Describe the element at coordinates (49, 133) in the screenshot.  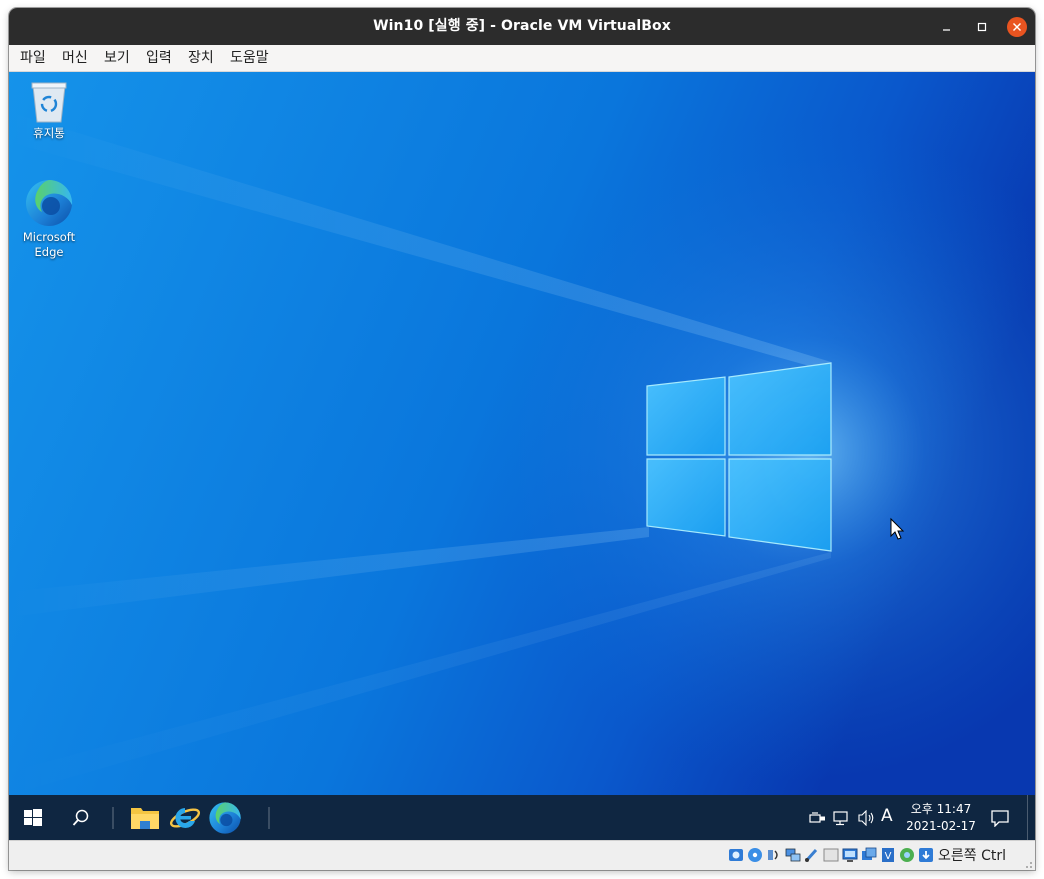
I see `recycle-bin-label: 휴지통` at that location.